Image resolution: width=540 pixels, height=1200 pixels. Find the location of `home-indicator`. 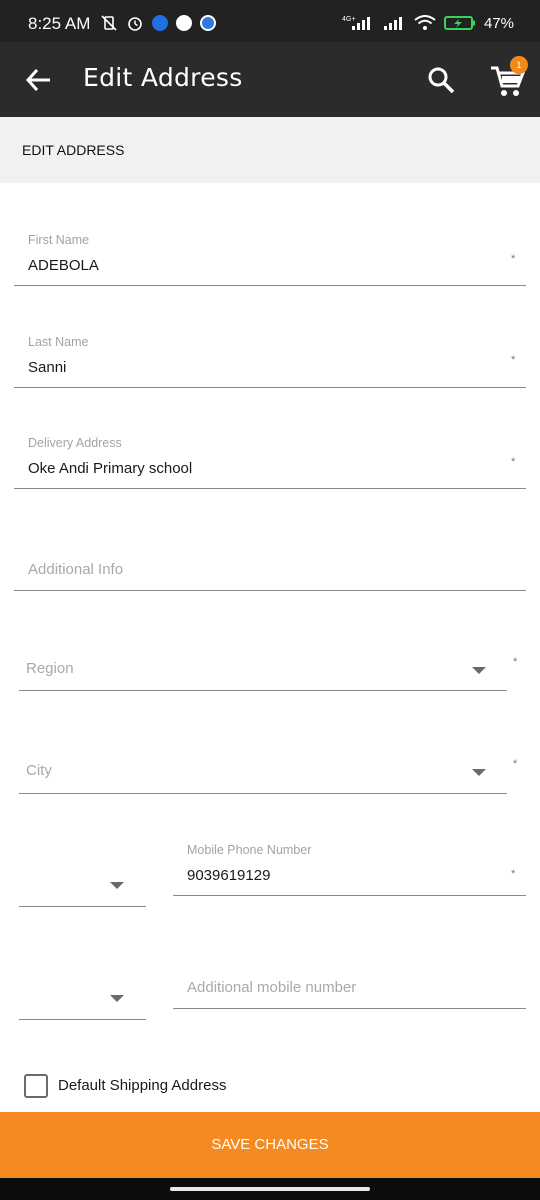

home-indicator is located at coordinates (270, 1189).